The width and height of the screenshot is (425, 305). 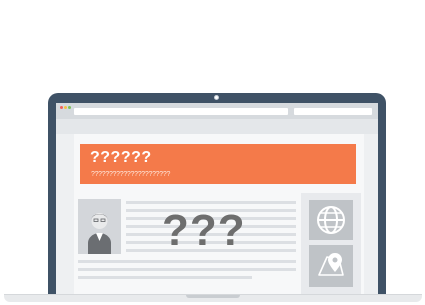 What do you see at coordinates (69, 107) in the screenshot?
I see `maximize-dot` at bounding box center [69, 107].